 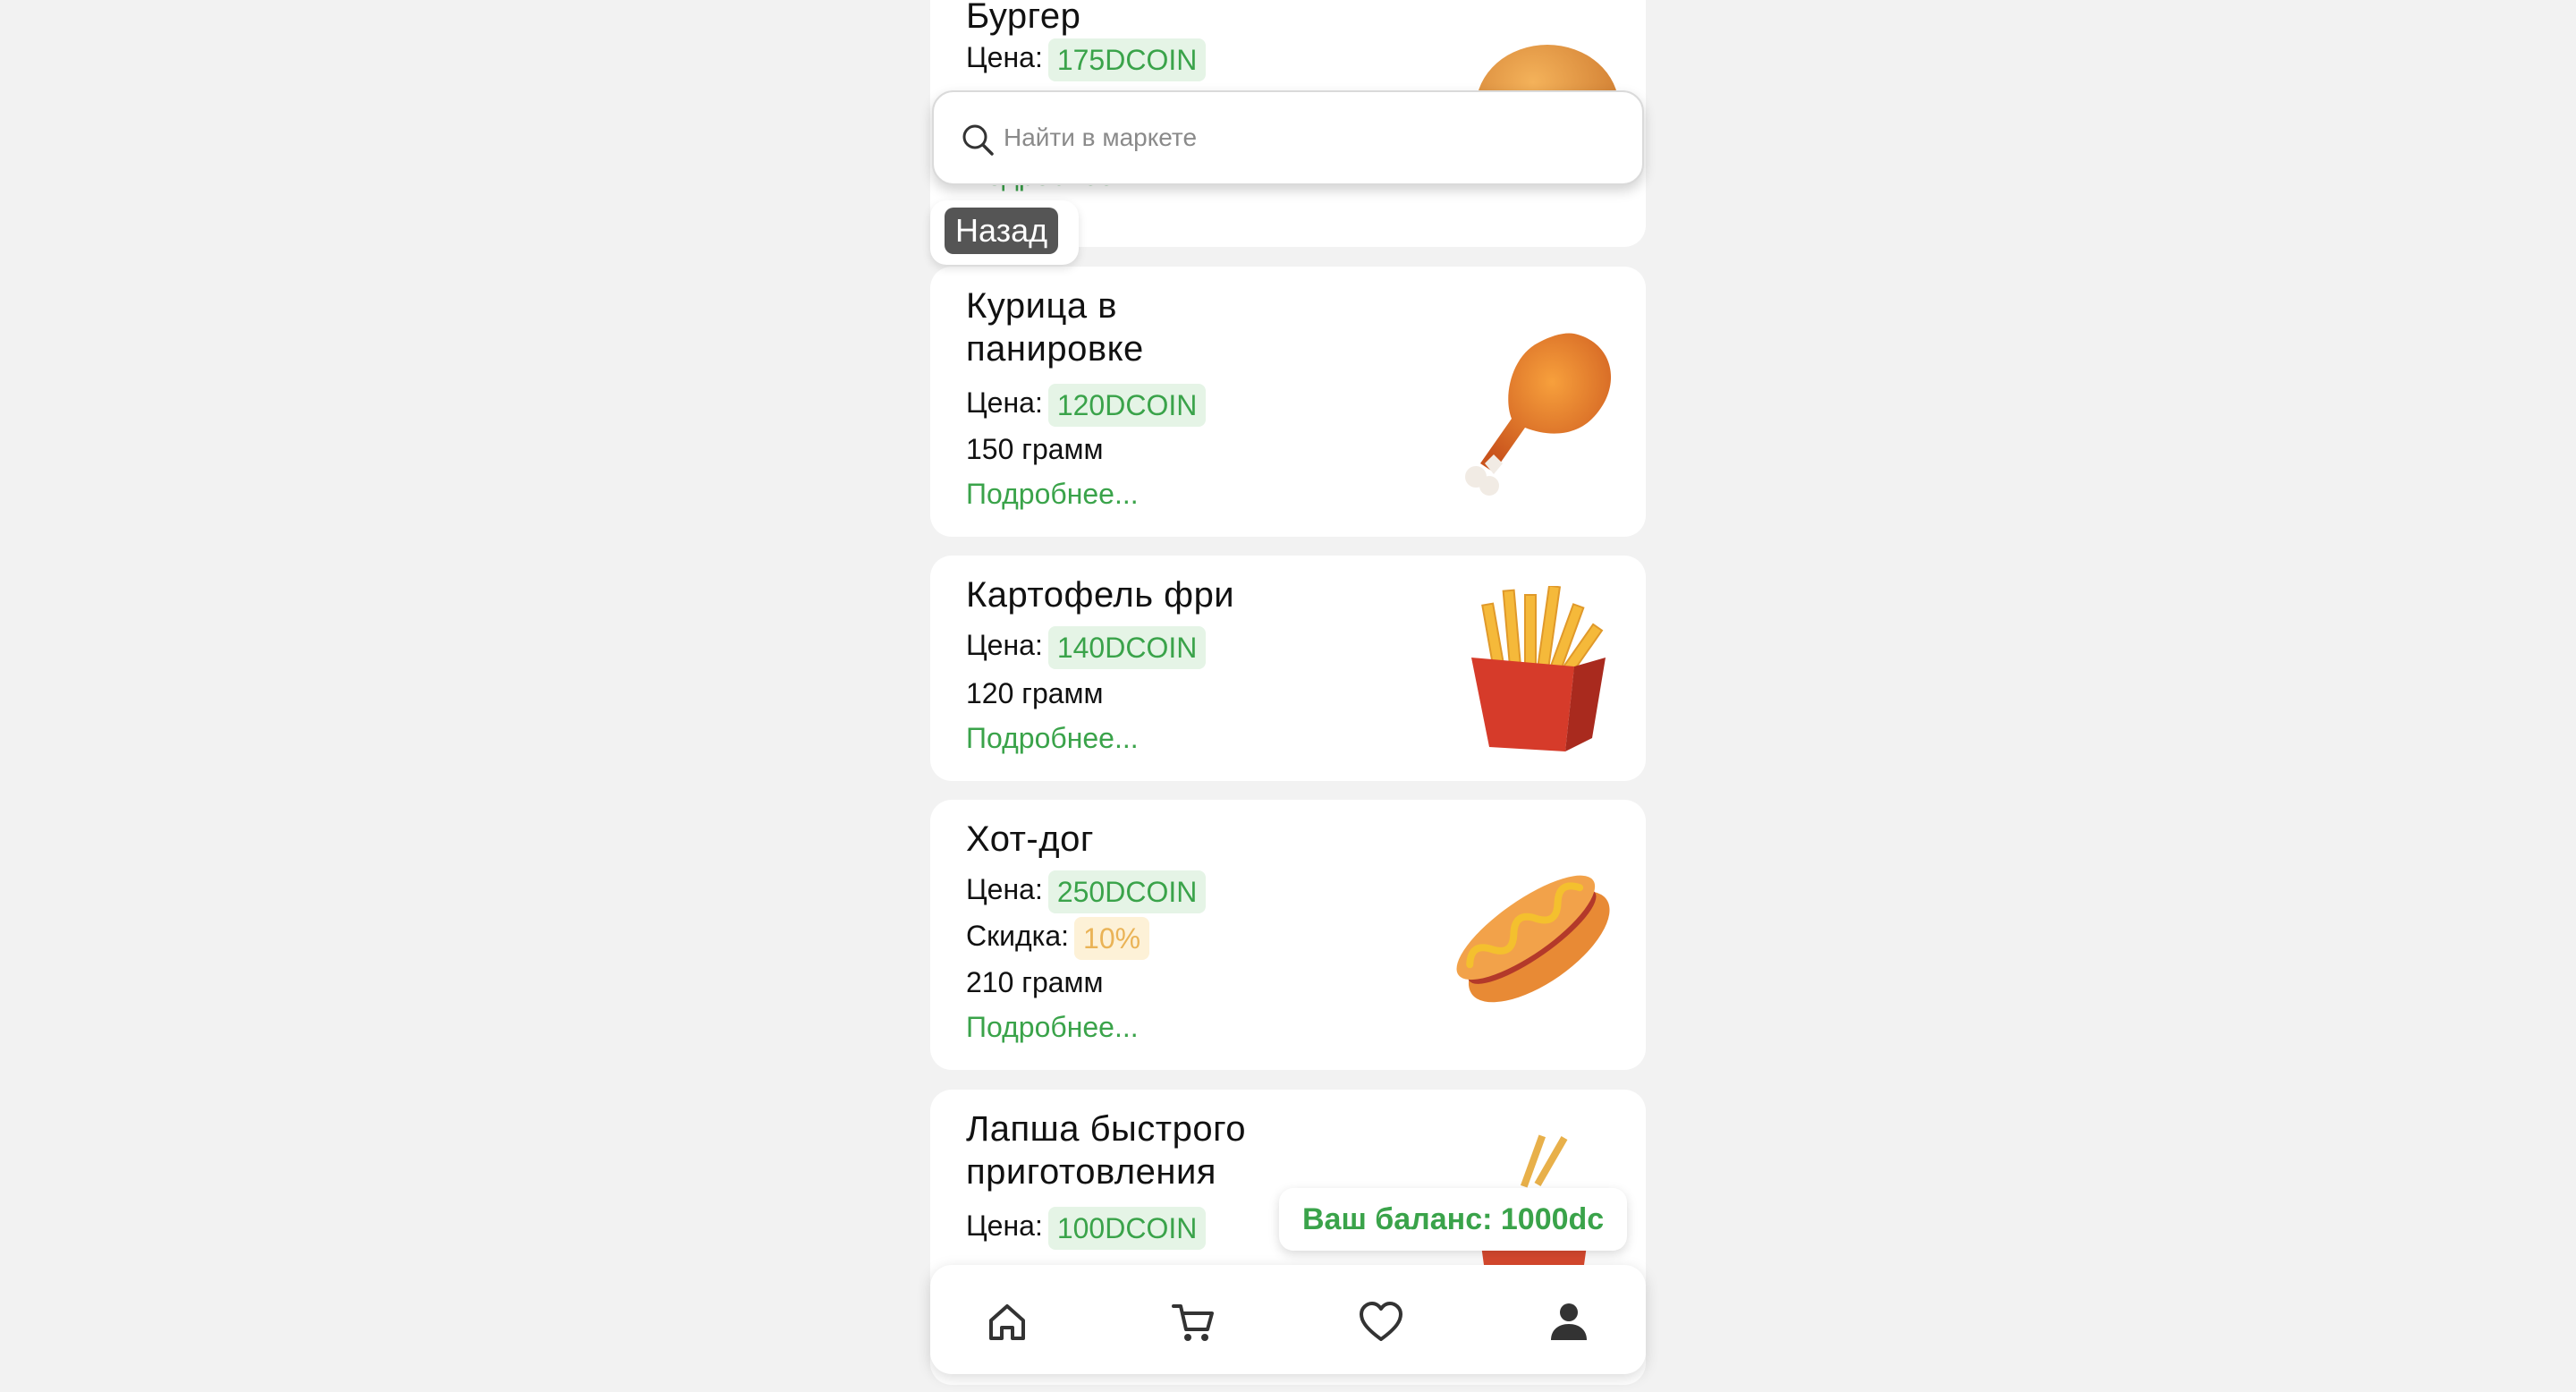 I want to click on discount-badge: 10%, so click(x=1112, y=938).